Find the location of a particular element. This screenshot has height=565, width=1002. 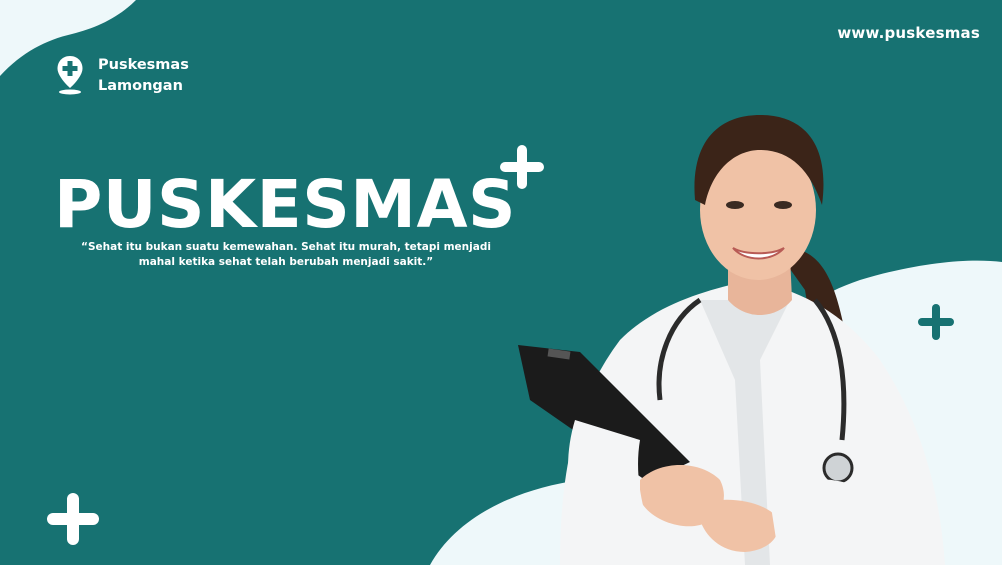

brand-name-line2: Lamongan is located at coordinates (140, 86).